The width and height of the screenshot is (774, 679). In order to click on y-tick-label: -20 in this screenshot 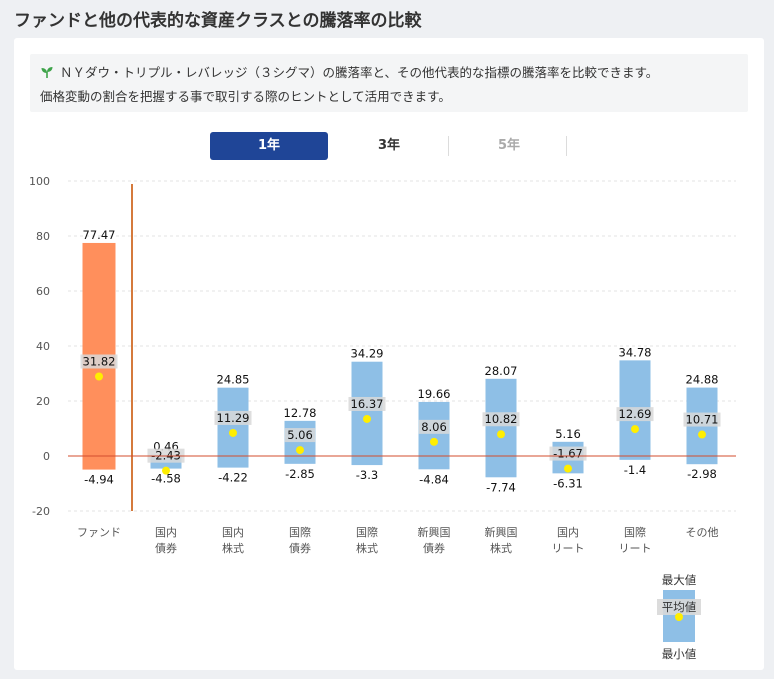, I will do `click(41, 511)`.